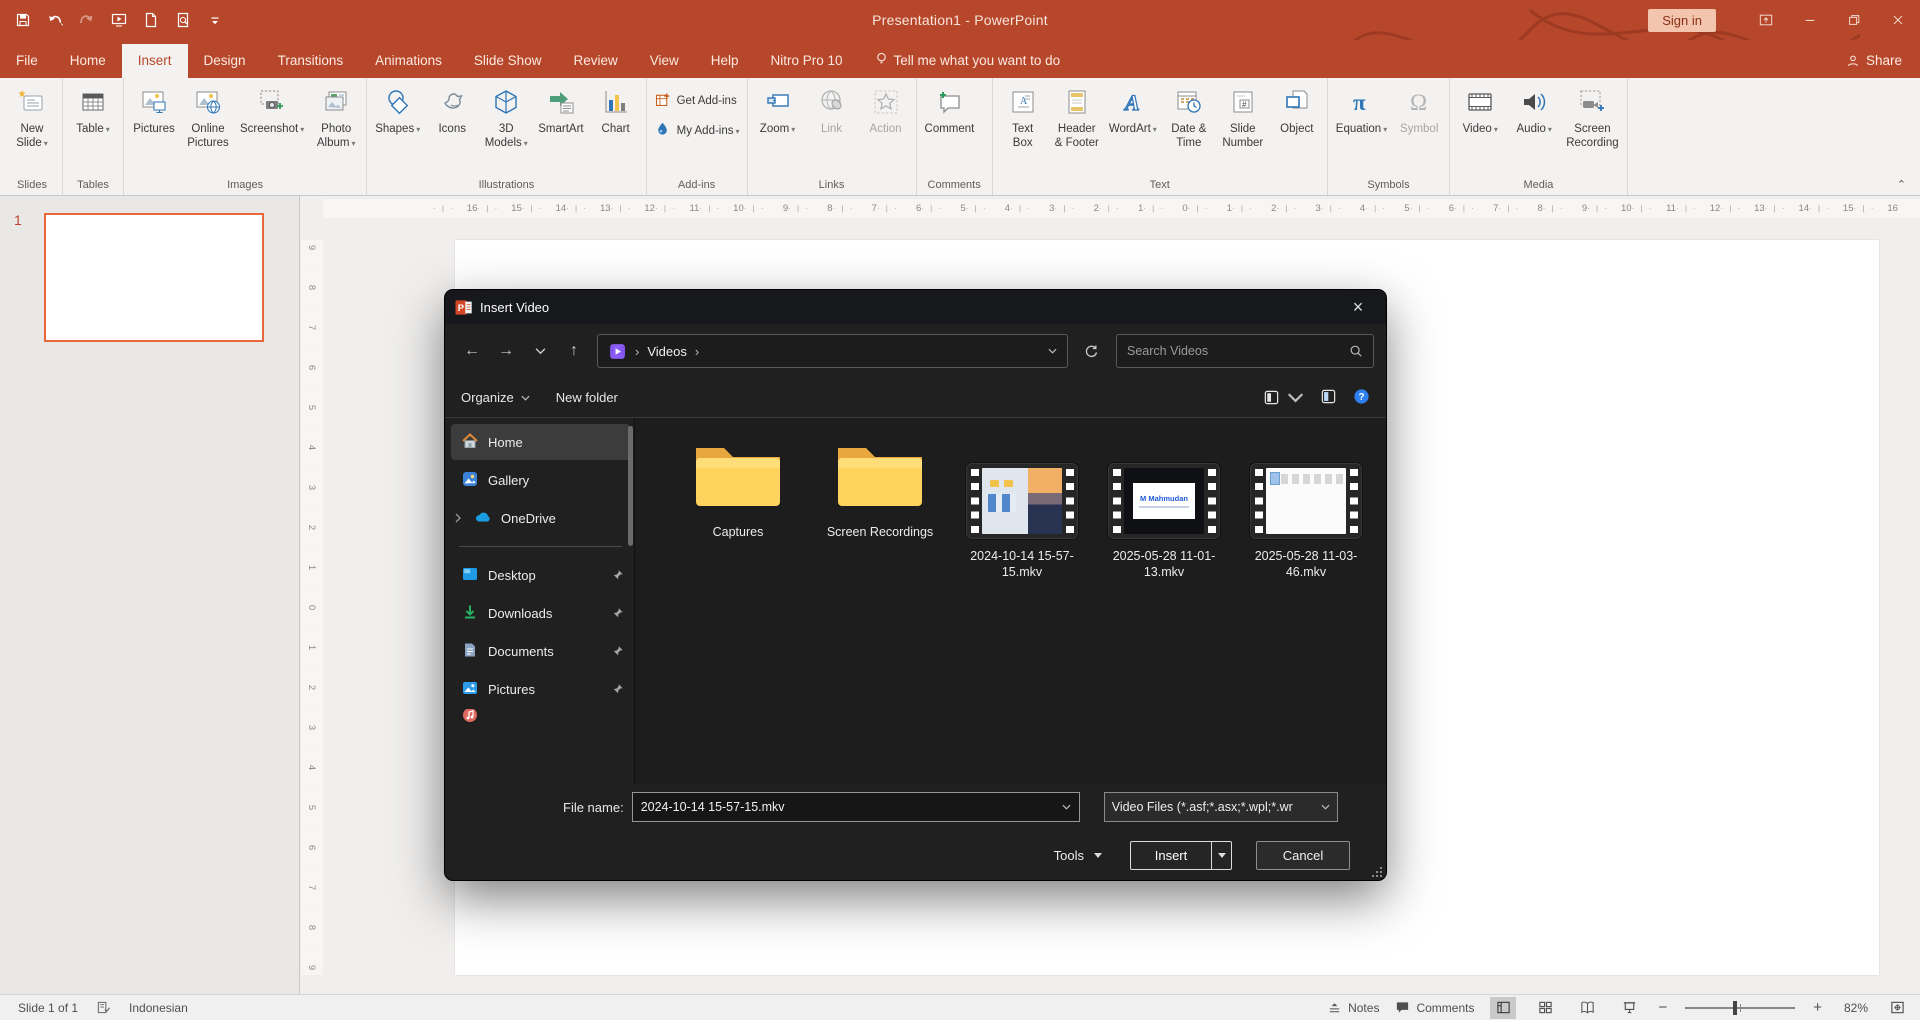 The height and width of the screenshot is (1020, 1920). I want to click on change-view-button, so click(1283, 397).